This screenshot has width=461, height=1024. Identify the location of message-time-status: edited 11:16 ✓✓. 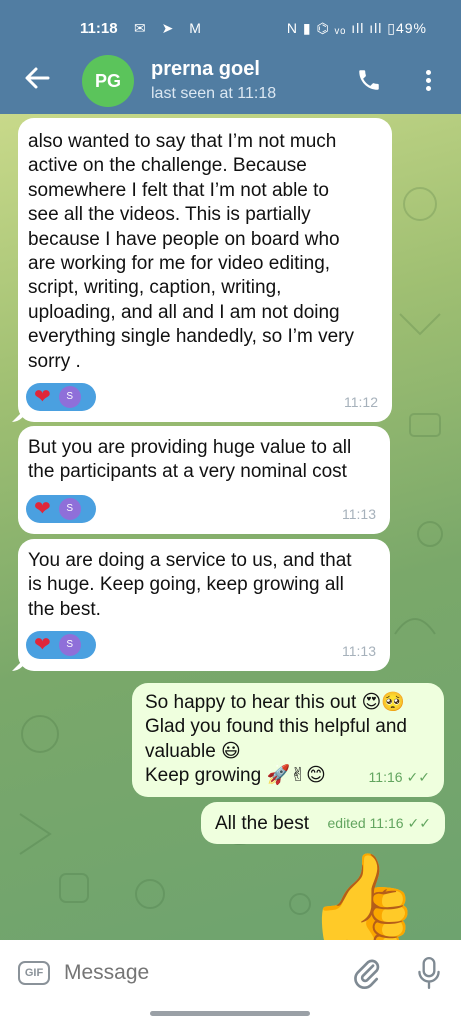
(380, 823).